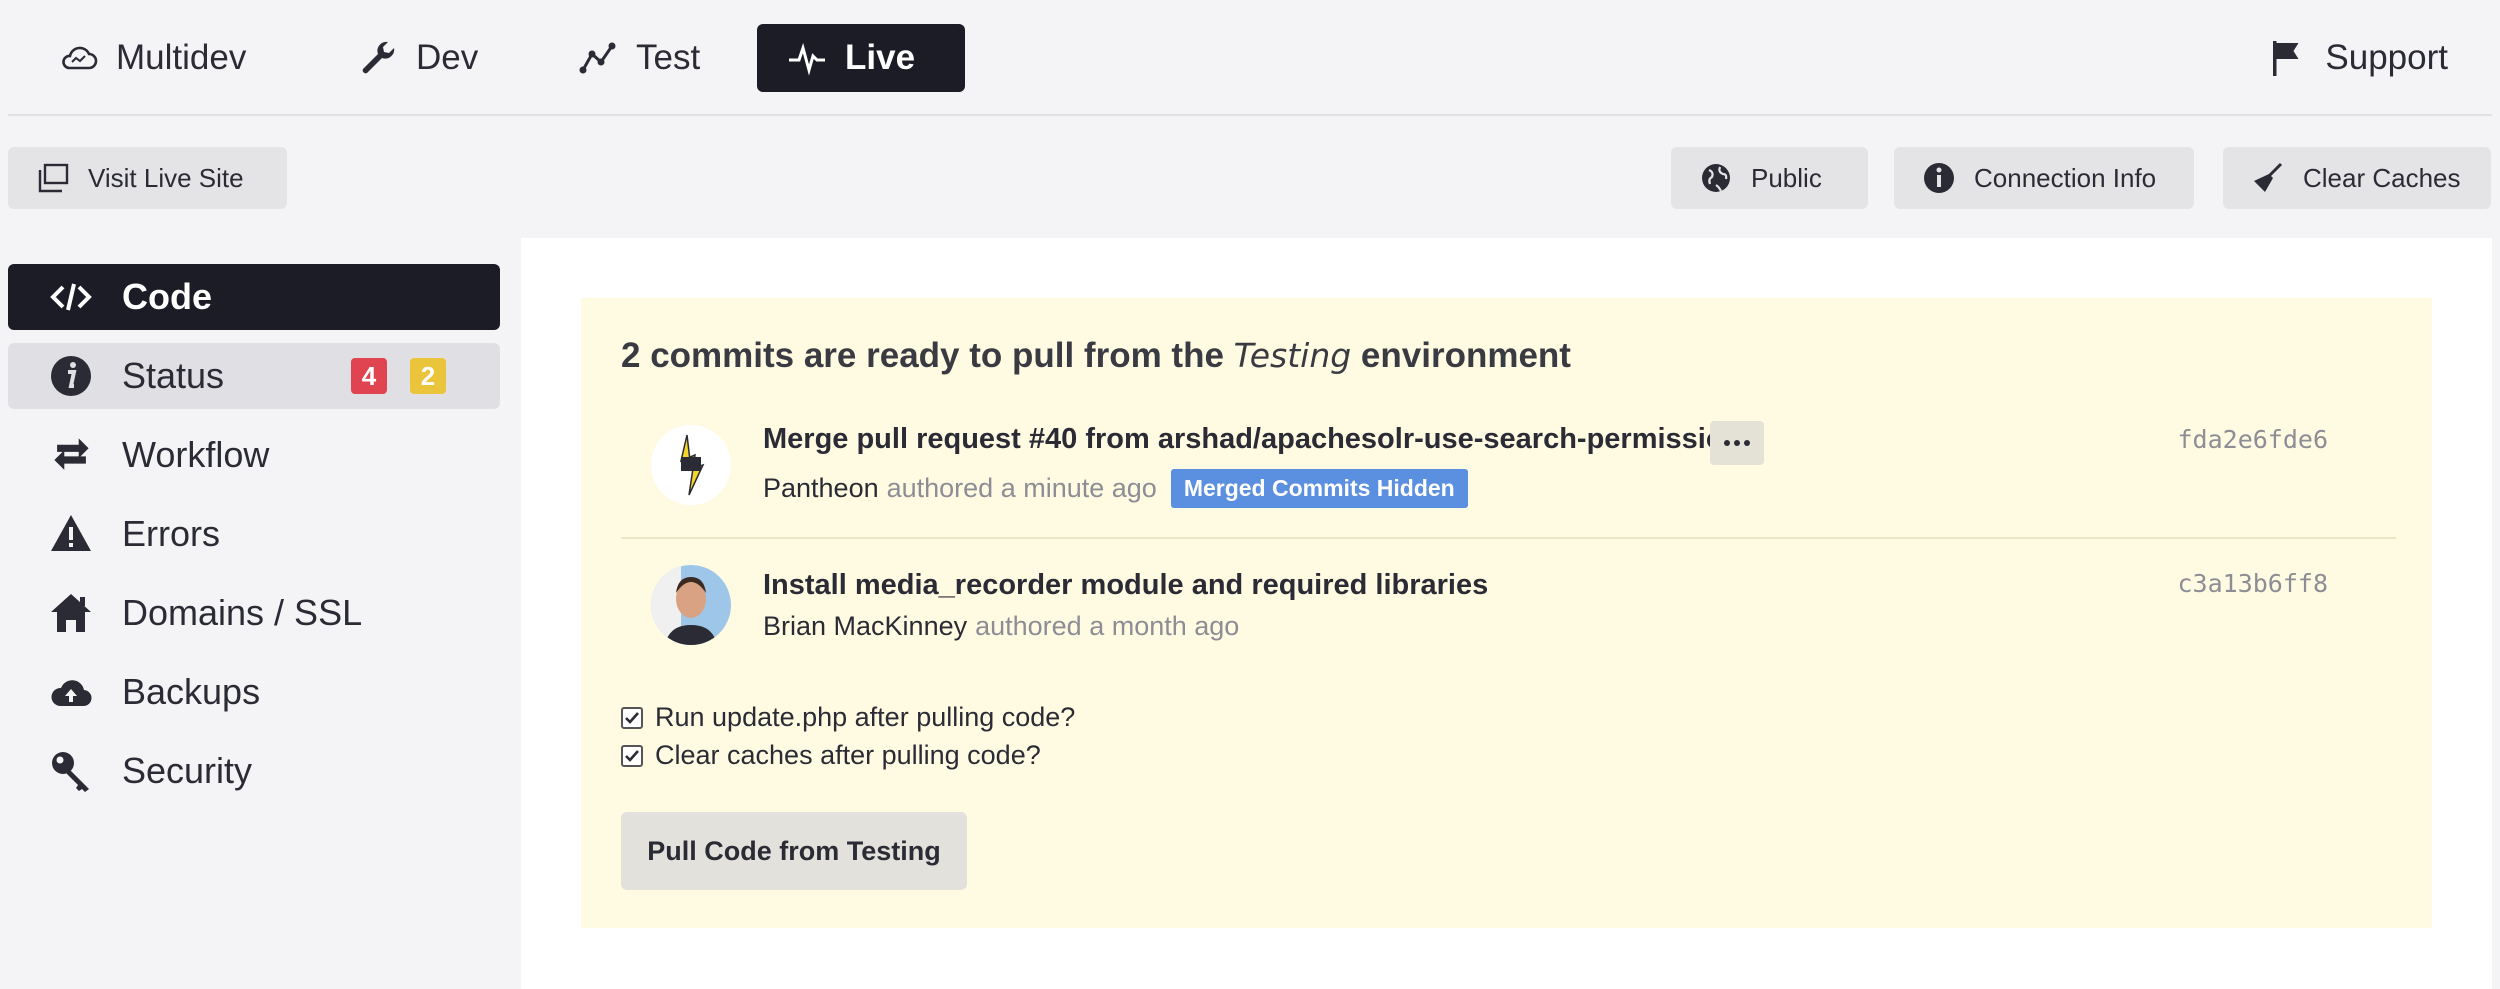 The height and width of the screenshot is (989, 2500). Describe the element at coordinates (2252, 439) in the screenshot. I see `commit-hash: fda2e6fde6` at that location.